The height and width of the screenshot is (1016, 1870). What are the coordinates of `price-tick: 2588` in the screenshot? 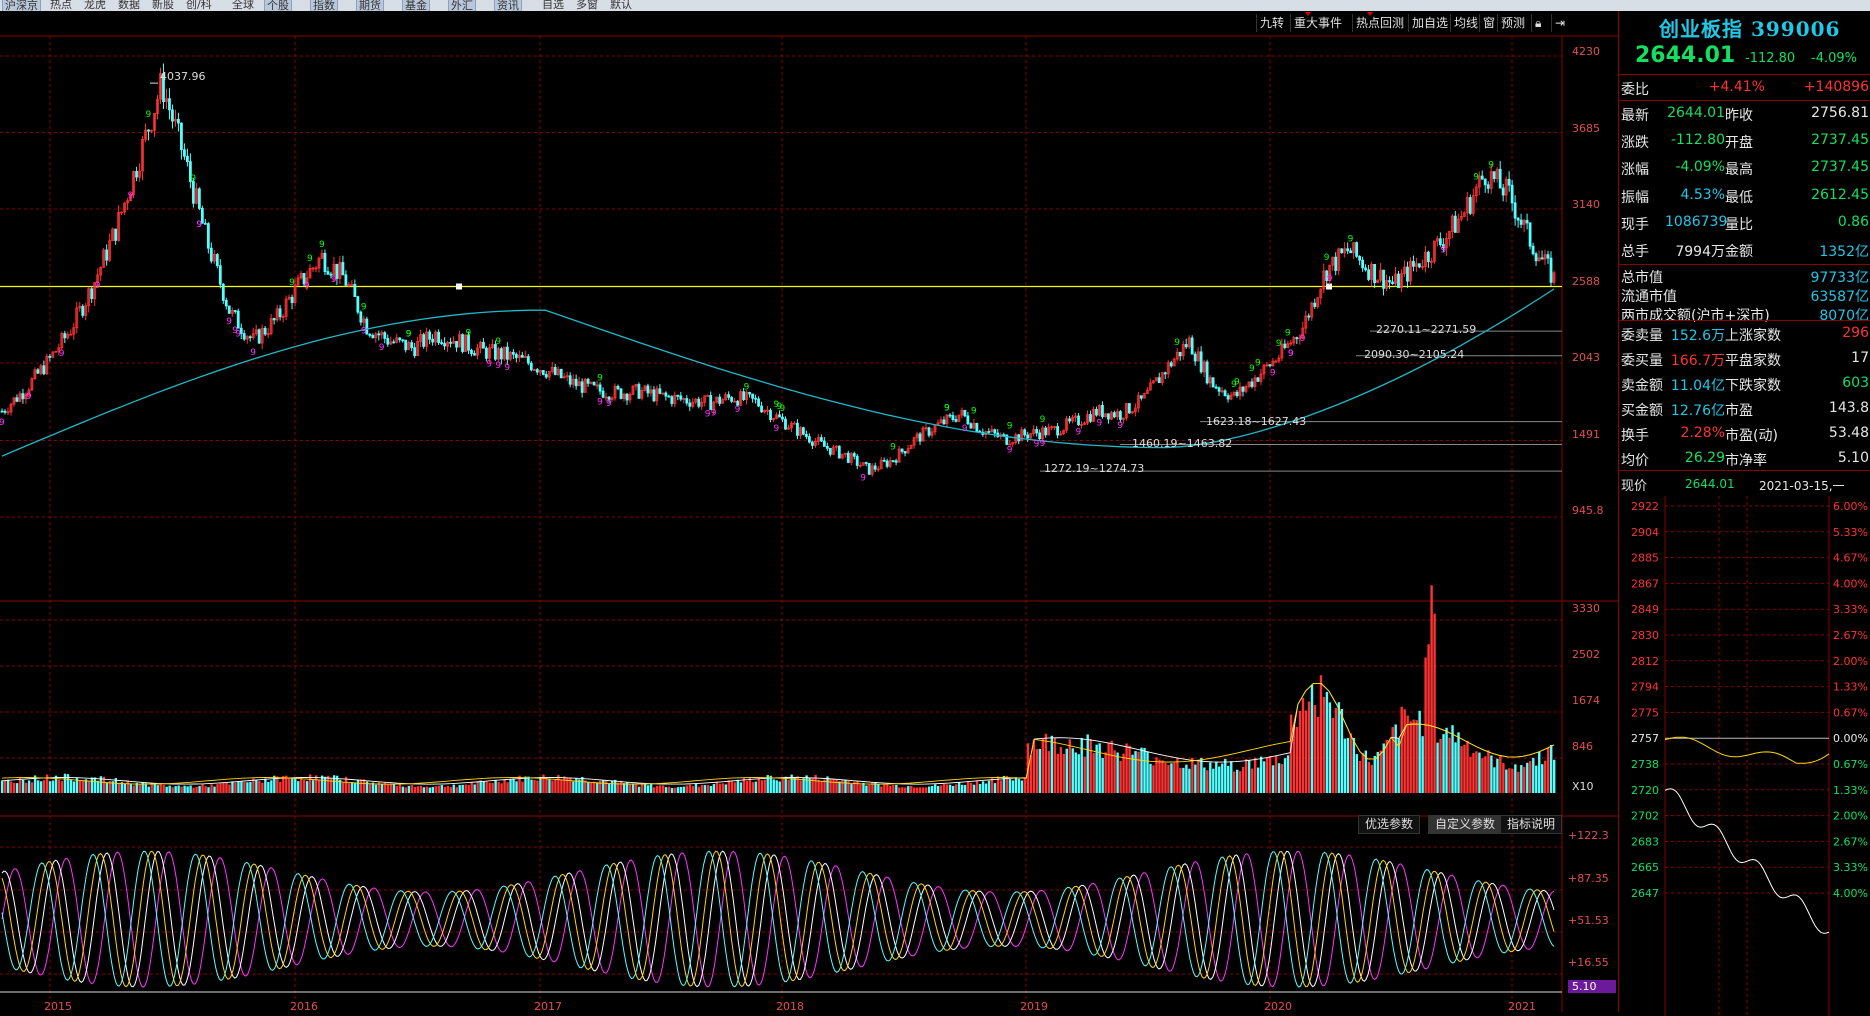 It's located at (1586, 281).